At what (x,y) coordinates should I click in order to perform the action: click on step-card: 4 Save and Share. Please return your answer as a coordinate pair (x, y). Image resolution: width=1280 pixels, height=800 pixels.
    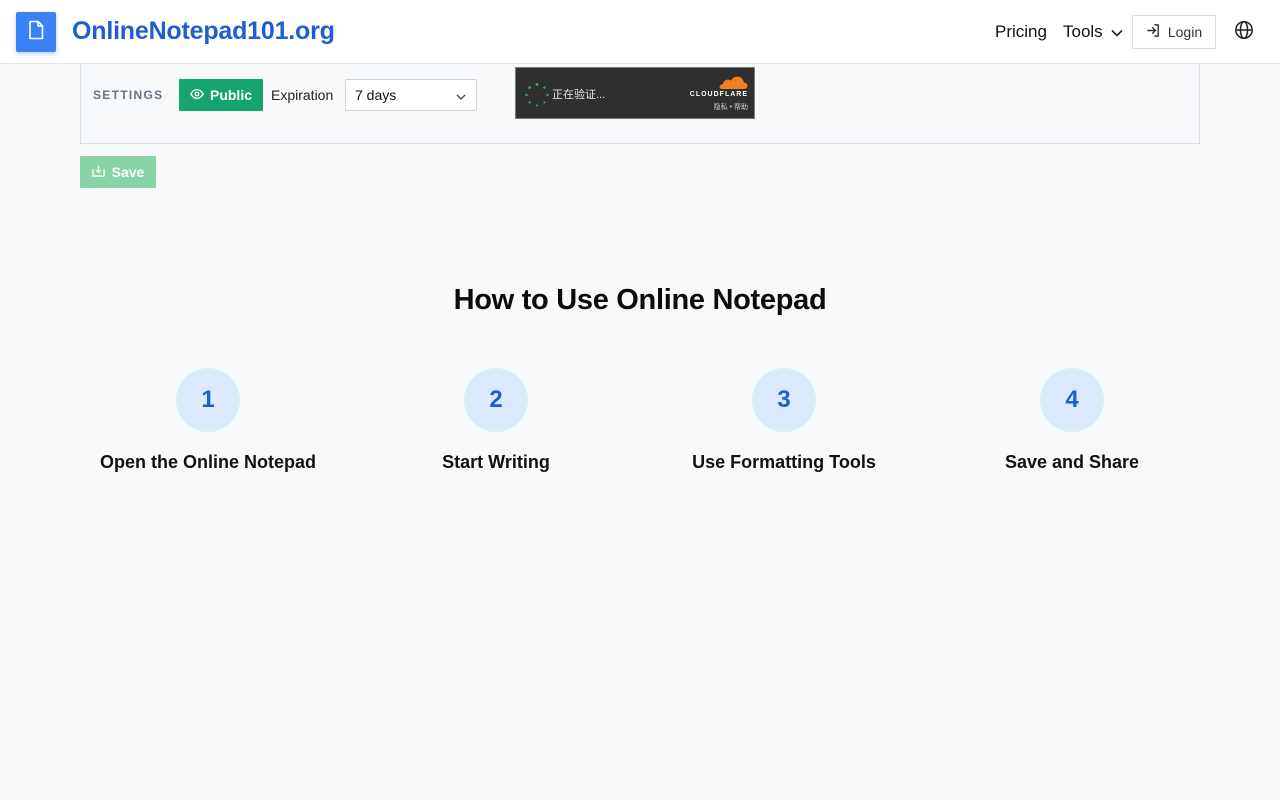
    Looking at the image, I should click on (1072, 420).